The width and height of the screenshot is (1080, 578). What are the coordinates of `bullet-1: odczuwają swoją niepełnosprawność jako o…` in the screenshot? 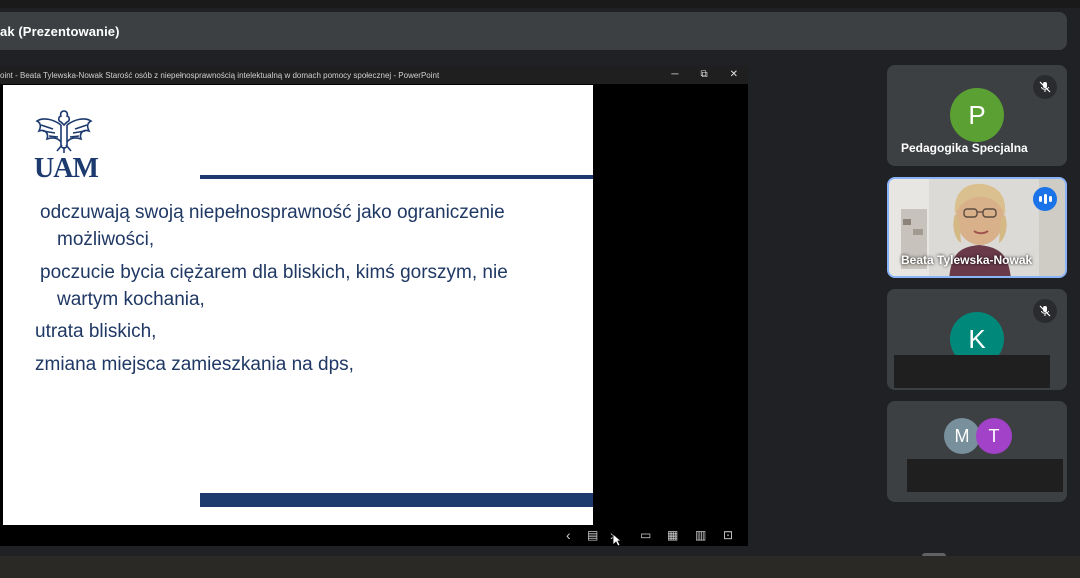 It's located at (272, 226).